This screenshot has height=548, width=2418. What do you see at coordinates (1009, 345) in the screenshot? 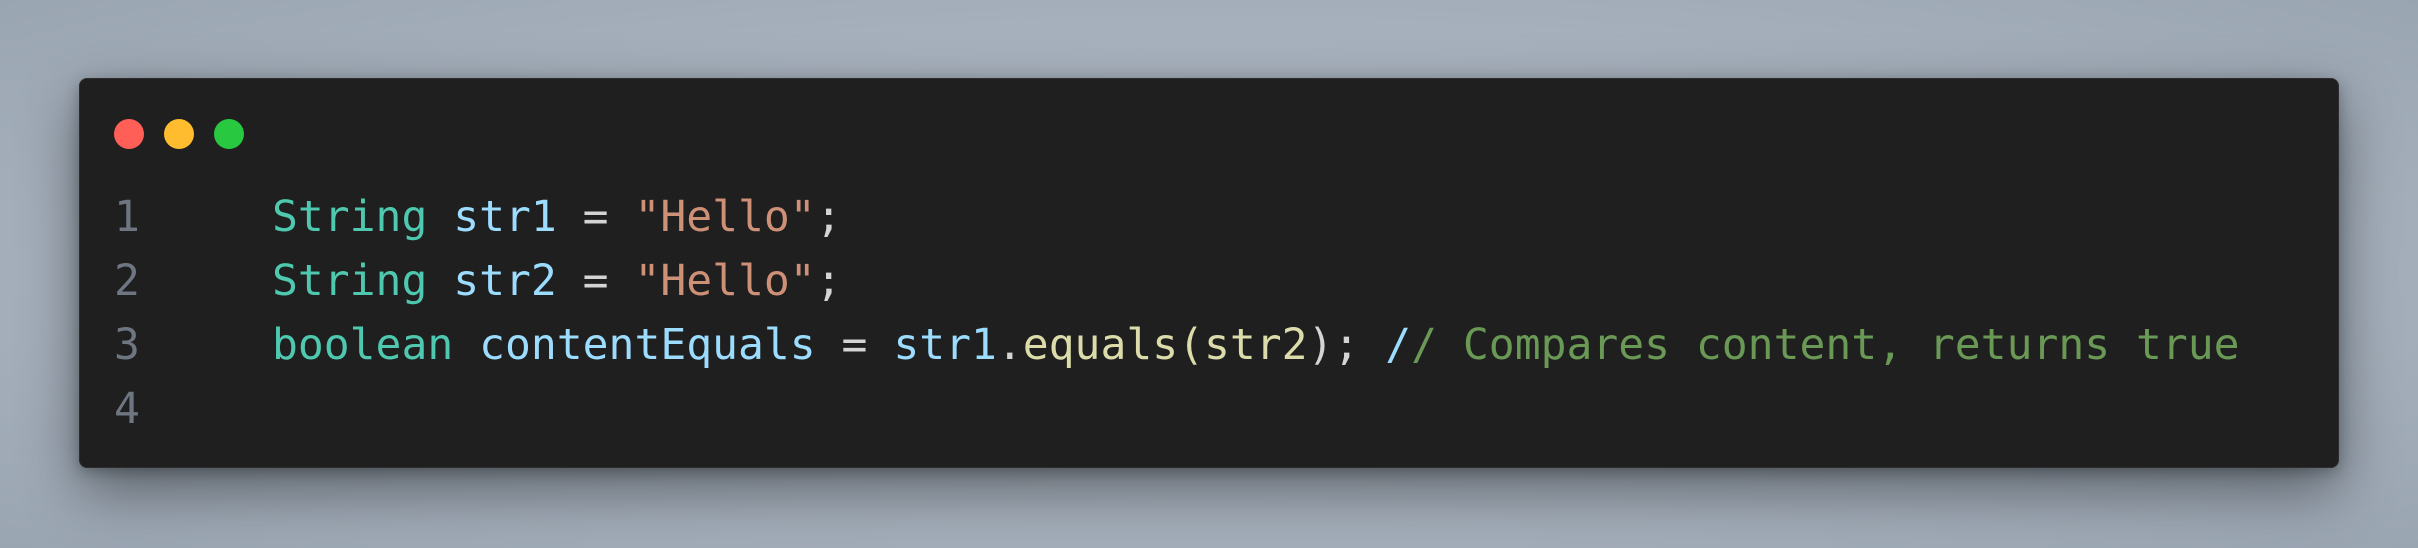
I see `code-token-op: .` at bounding box center [1009, 345].